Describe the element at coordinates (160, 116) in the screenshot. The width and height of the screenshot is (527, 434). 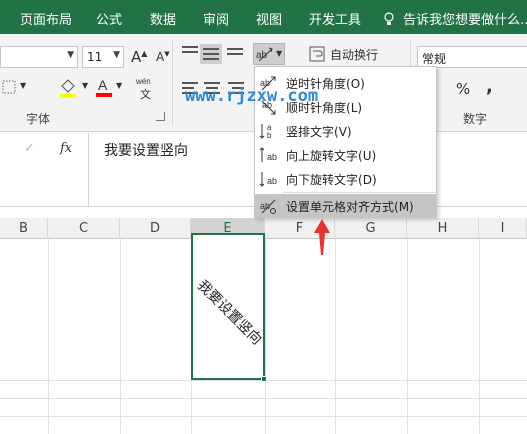
I see `font-dialog-launcher-icon` at that location.